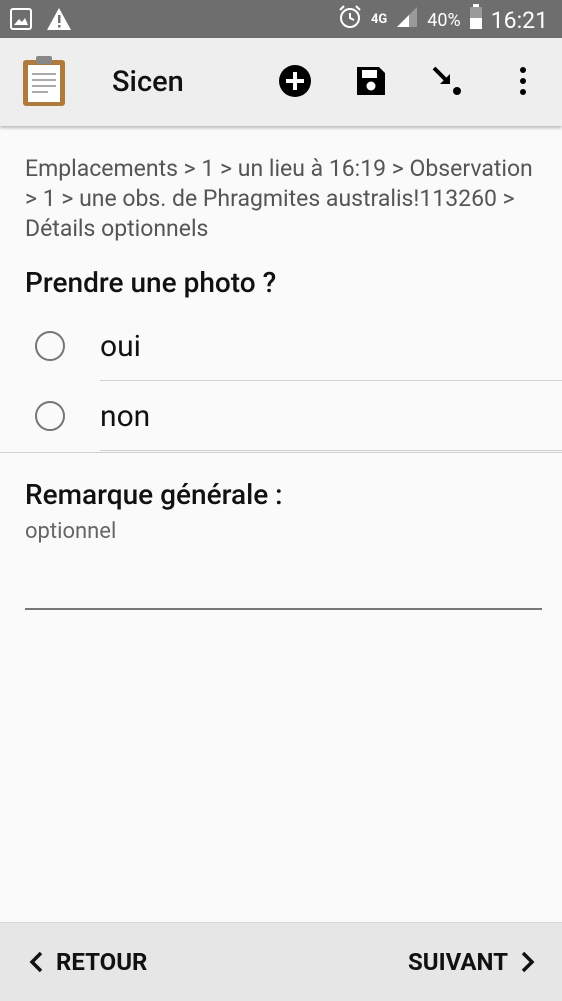 The height and width of the screenshot is (1001, 562). Describe the element at coordinates (71, 531) in the screenshot. I see `remark-hint: optionnel` at that location.